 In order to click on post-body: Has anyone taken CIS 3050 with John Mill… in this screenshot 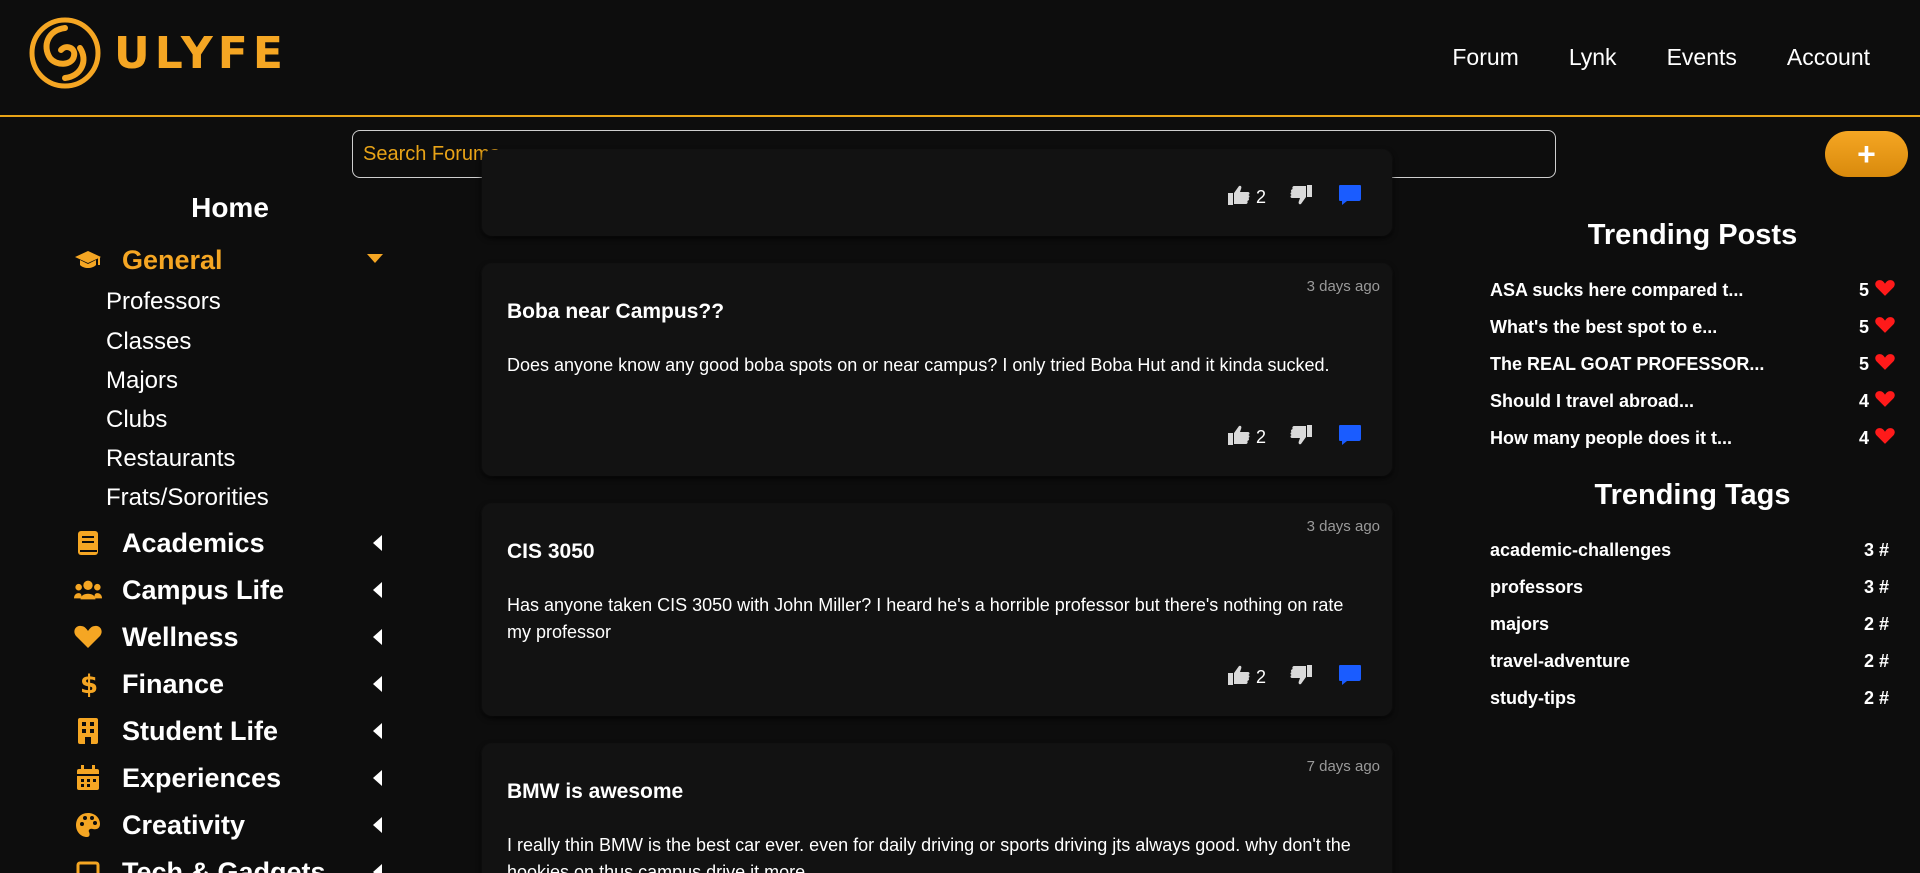, I will do `click(925, 618)`.